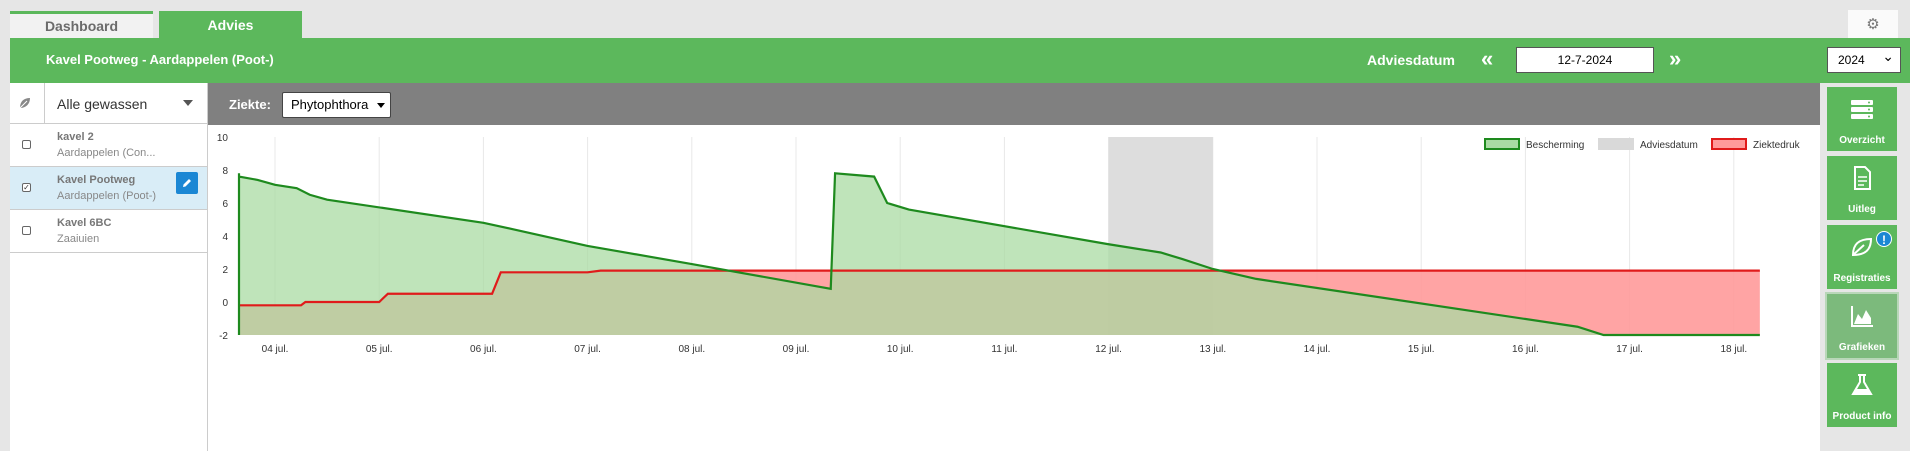  I want to click on uitleg-button: Uitleg, so click(1862, 188).